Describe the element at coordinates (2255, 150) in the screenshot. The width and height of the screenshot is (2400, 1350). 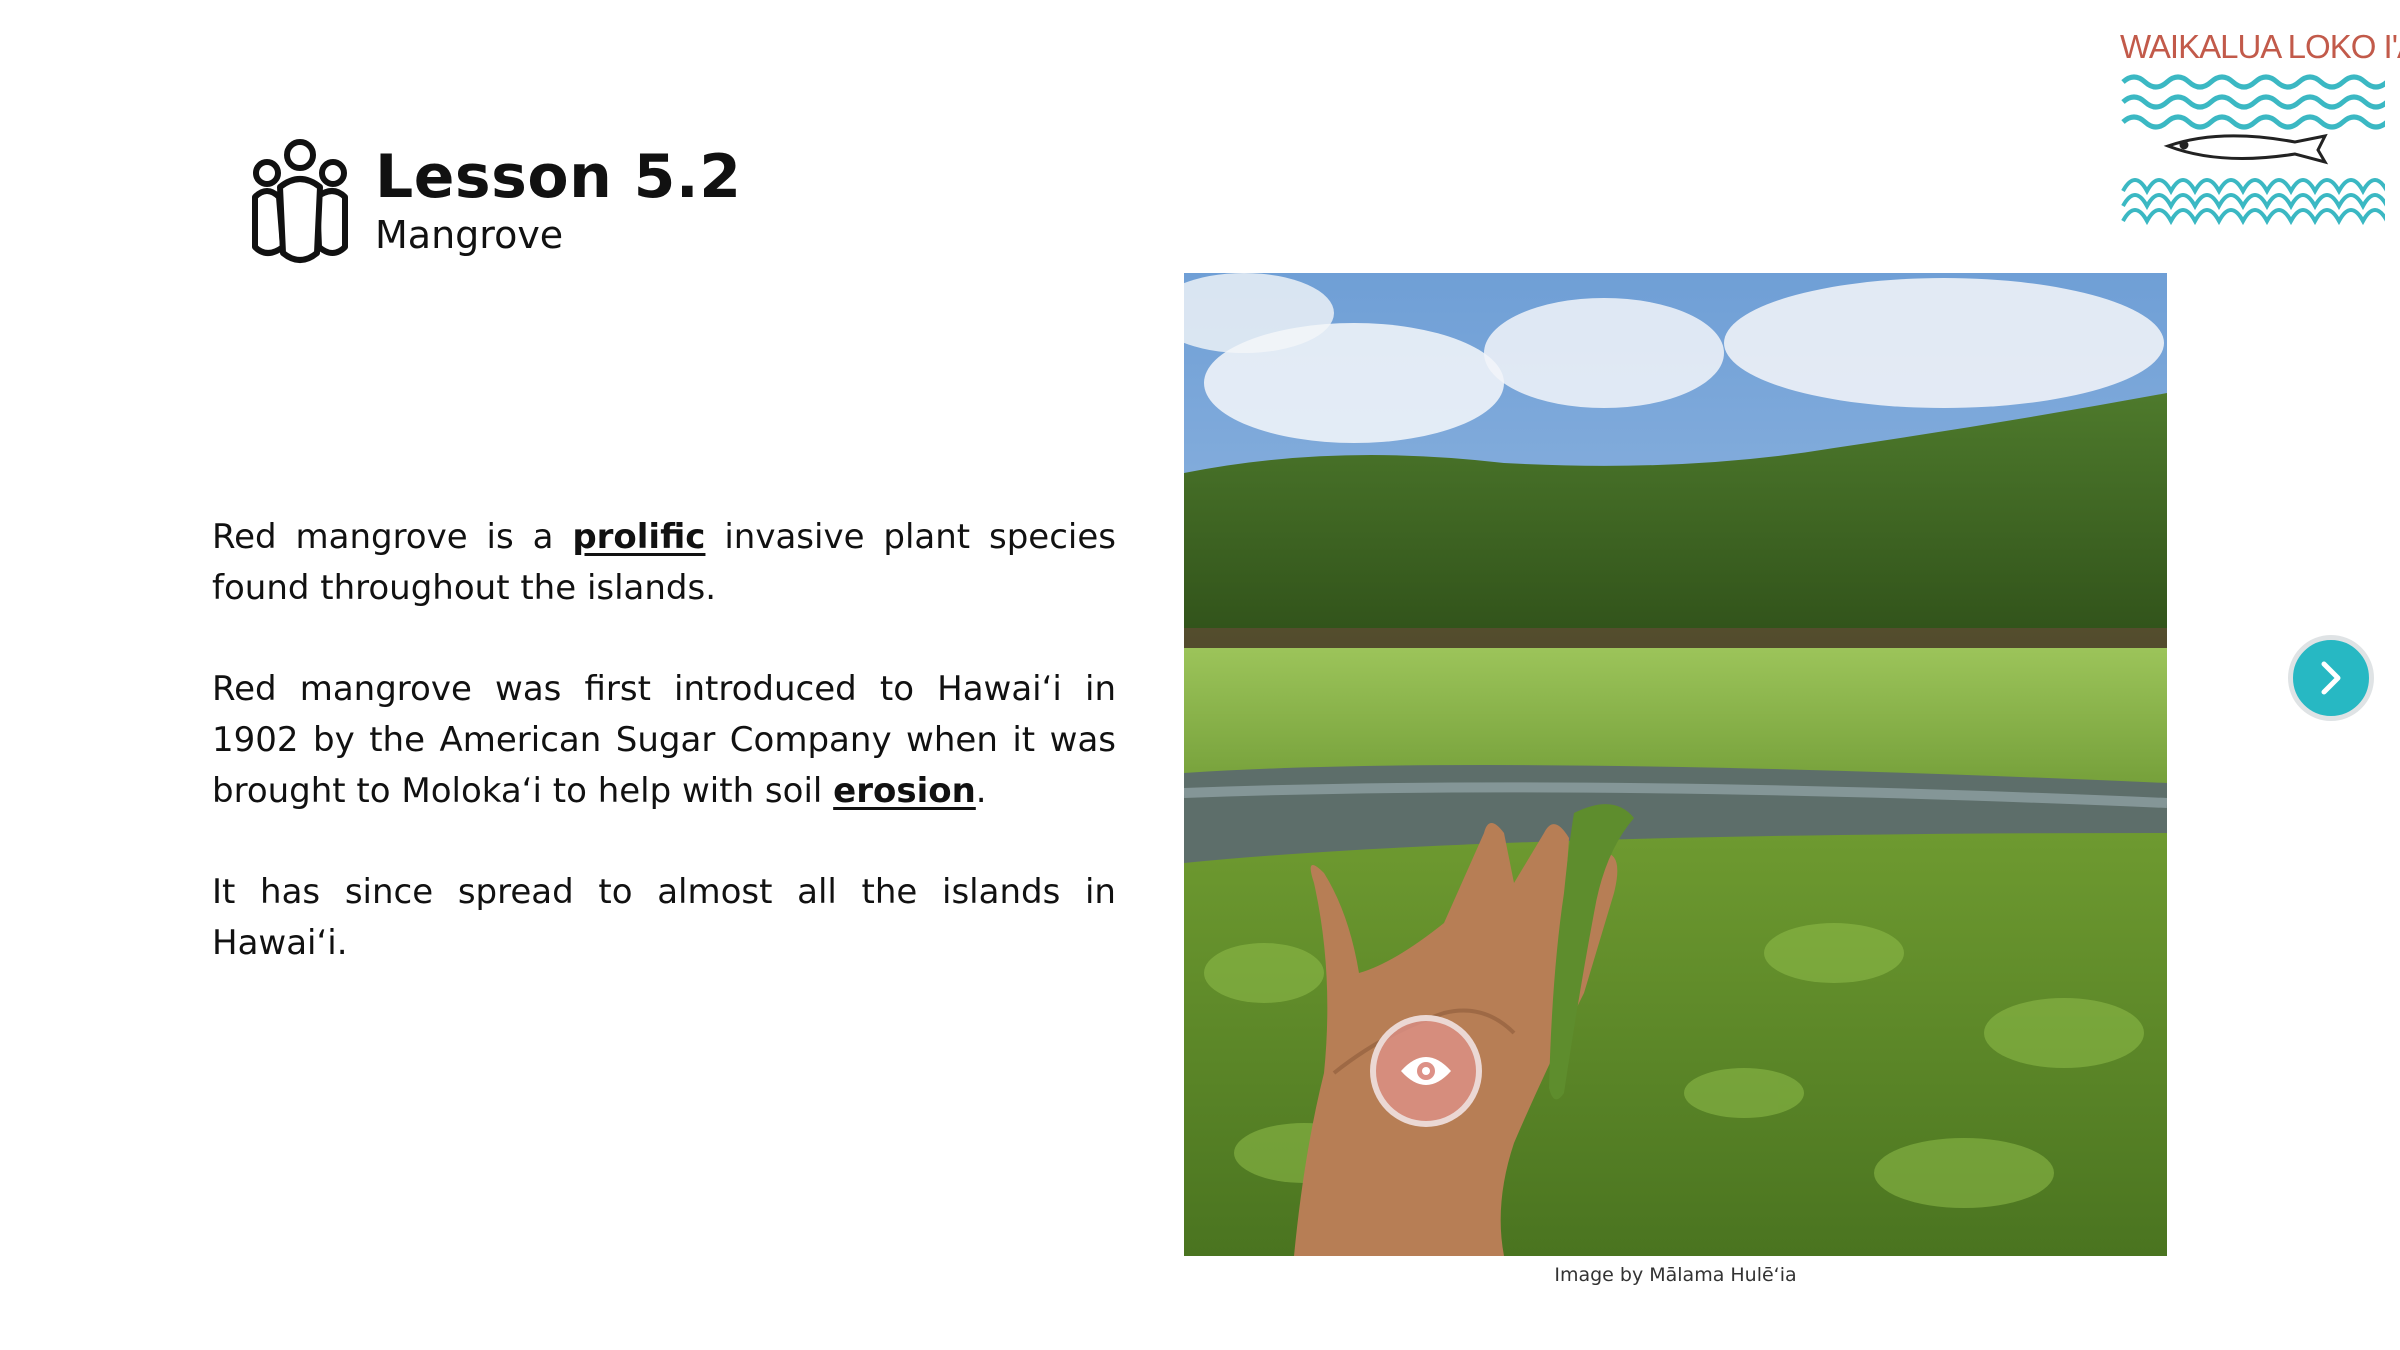
I see `logo-waves-fish` at that location.